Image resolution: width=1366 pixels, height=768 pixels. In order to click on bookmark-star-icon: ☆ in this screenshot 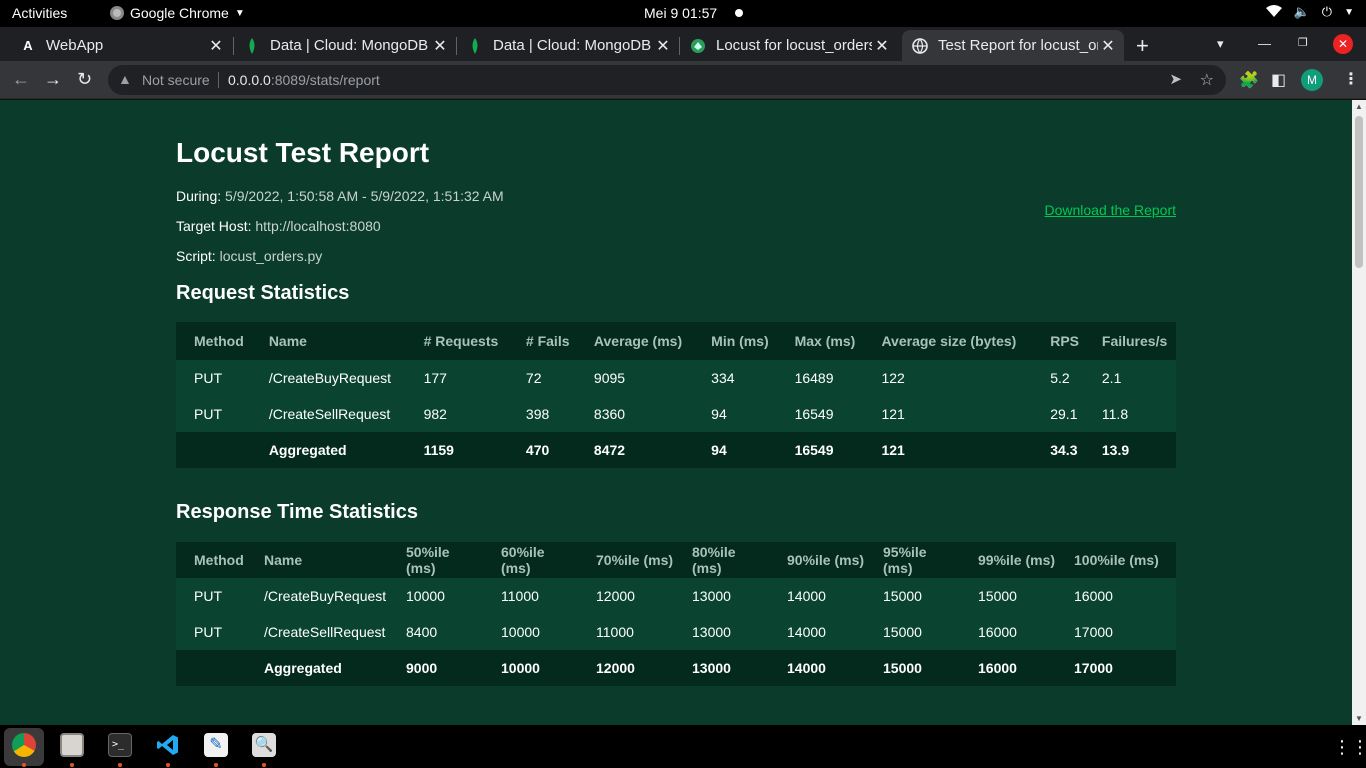, I will do `click(1207, 80)`.